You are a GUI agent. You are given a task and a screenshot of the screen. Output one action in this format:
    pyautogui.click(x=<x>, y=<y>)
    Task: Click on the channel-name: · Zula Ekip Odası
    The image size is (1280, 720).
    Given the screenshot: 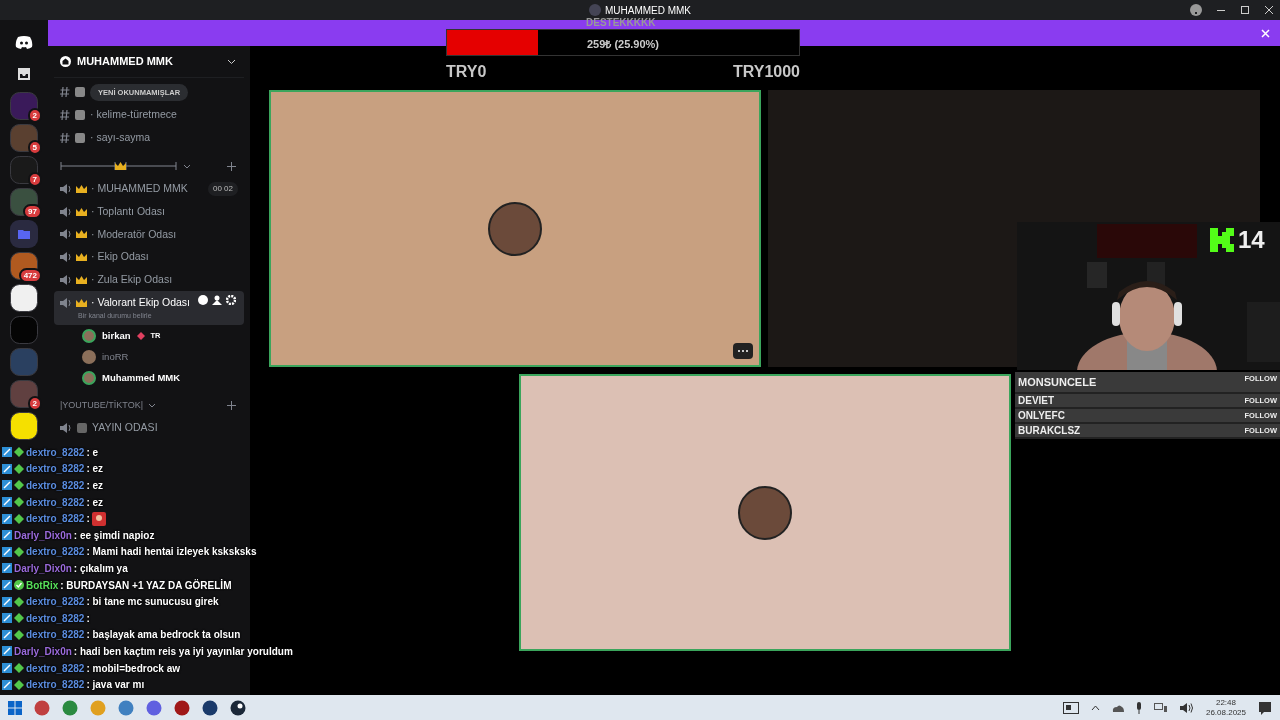 What is the action you would take?
    pyautogui.click(x=132, y=279)
    